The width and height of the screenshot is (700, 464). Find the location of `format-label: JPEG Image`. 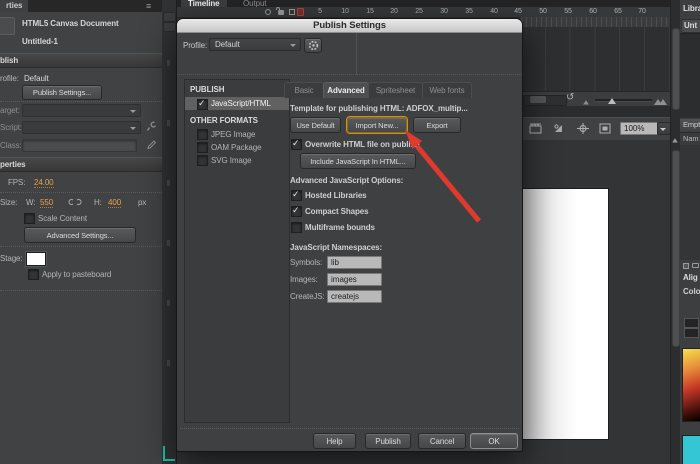

format-label: JPEG Image is located at coordinates (233, 134).